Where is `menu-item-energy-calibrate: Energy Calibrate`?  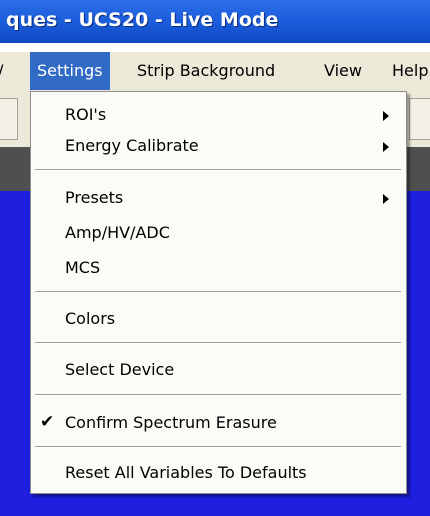
menu-item-energy-calibrate: Energy Calibrate is located at coordinates (218, 146).